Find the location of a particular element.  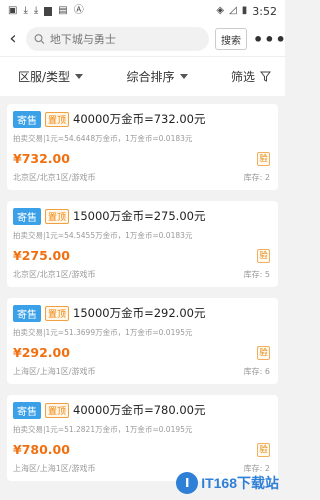

listing-title-row: 寄售 置顶 40000万金币=780.00元 is located at coordinates (142, 410).